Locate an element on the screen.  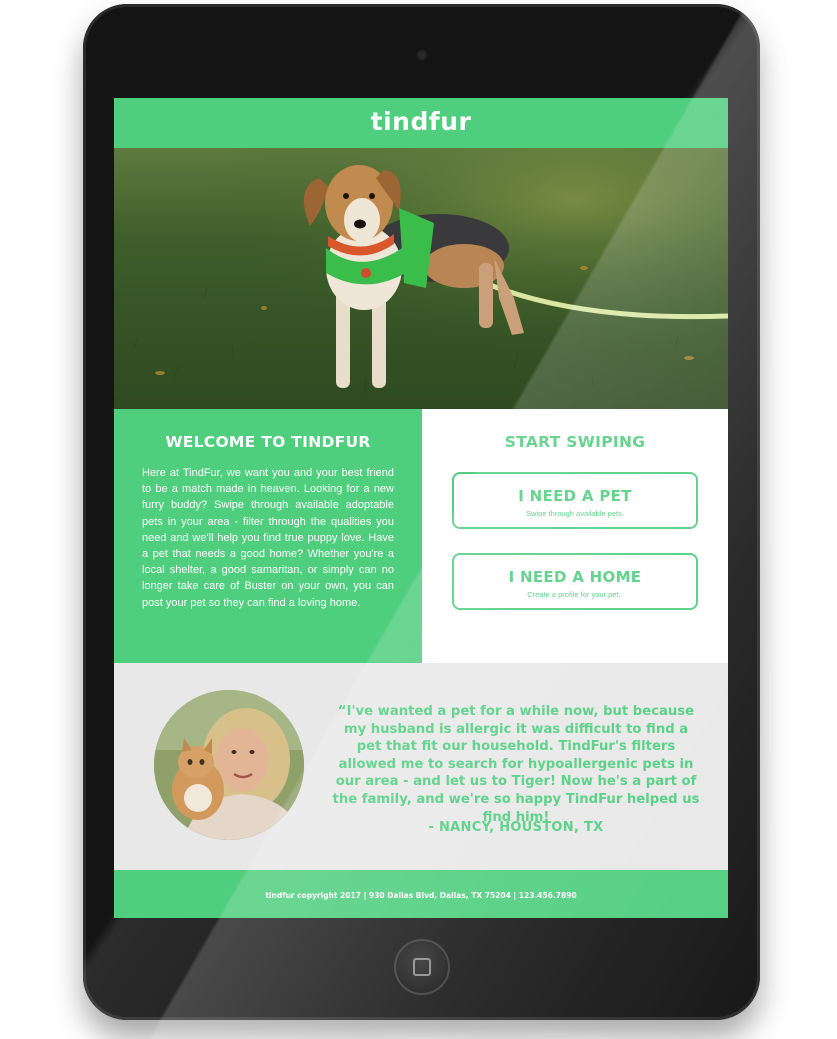
home-button is located at coordinates (422, 967).